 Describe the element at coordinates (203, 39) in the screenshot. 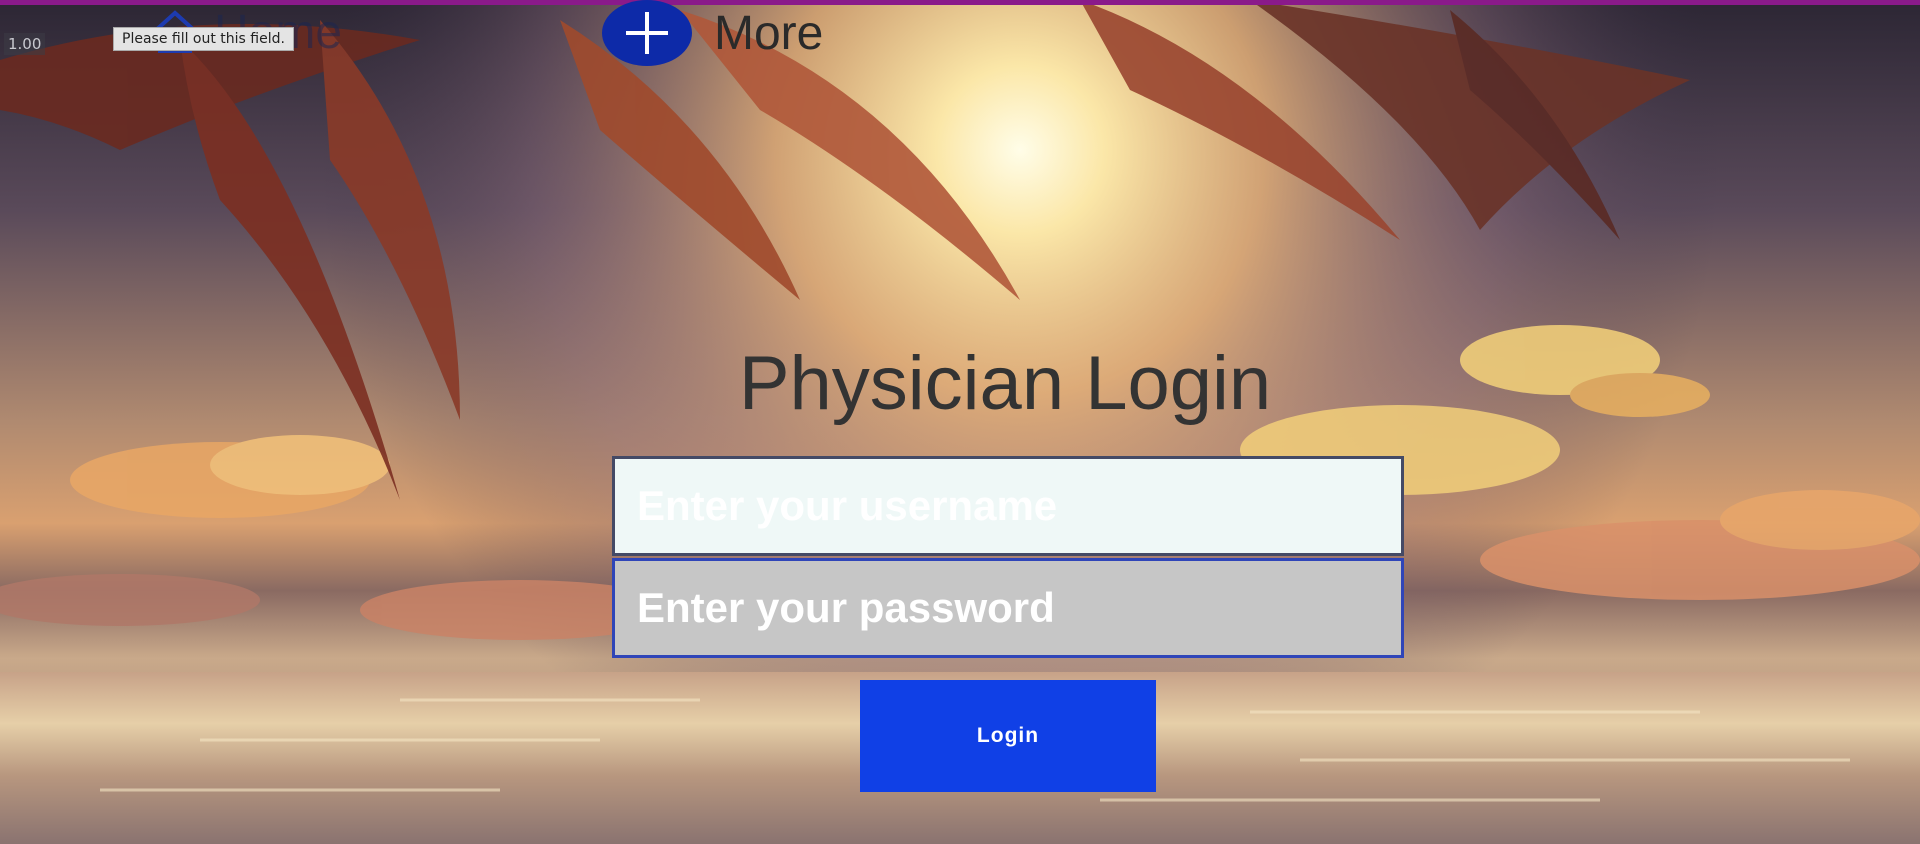

I see `validation-tooltip: Please fill out this field.` at that location.